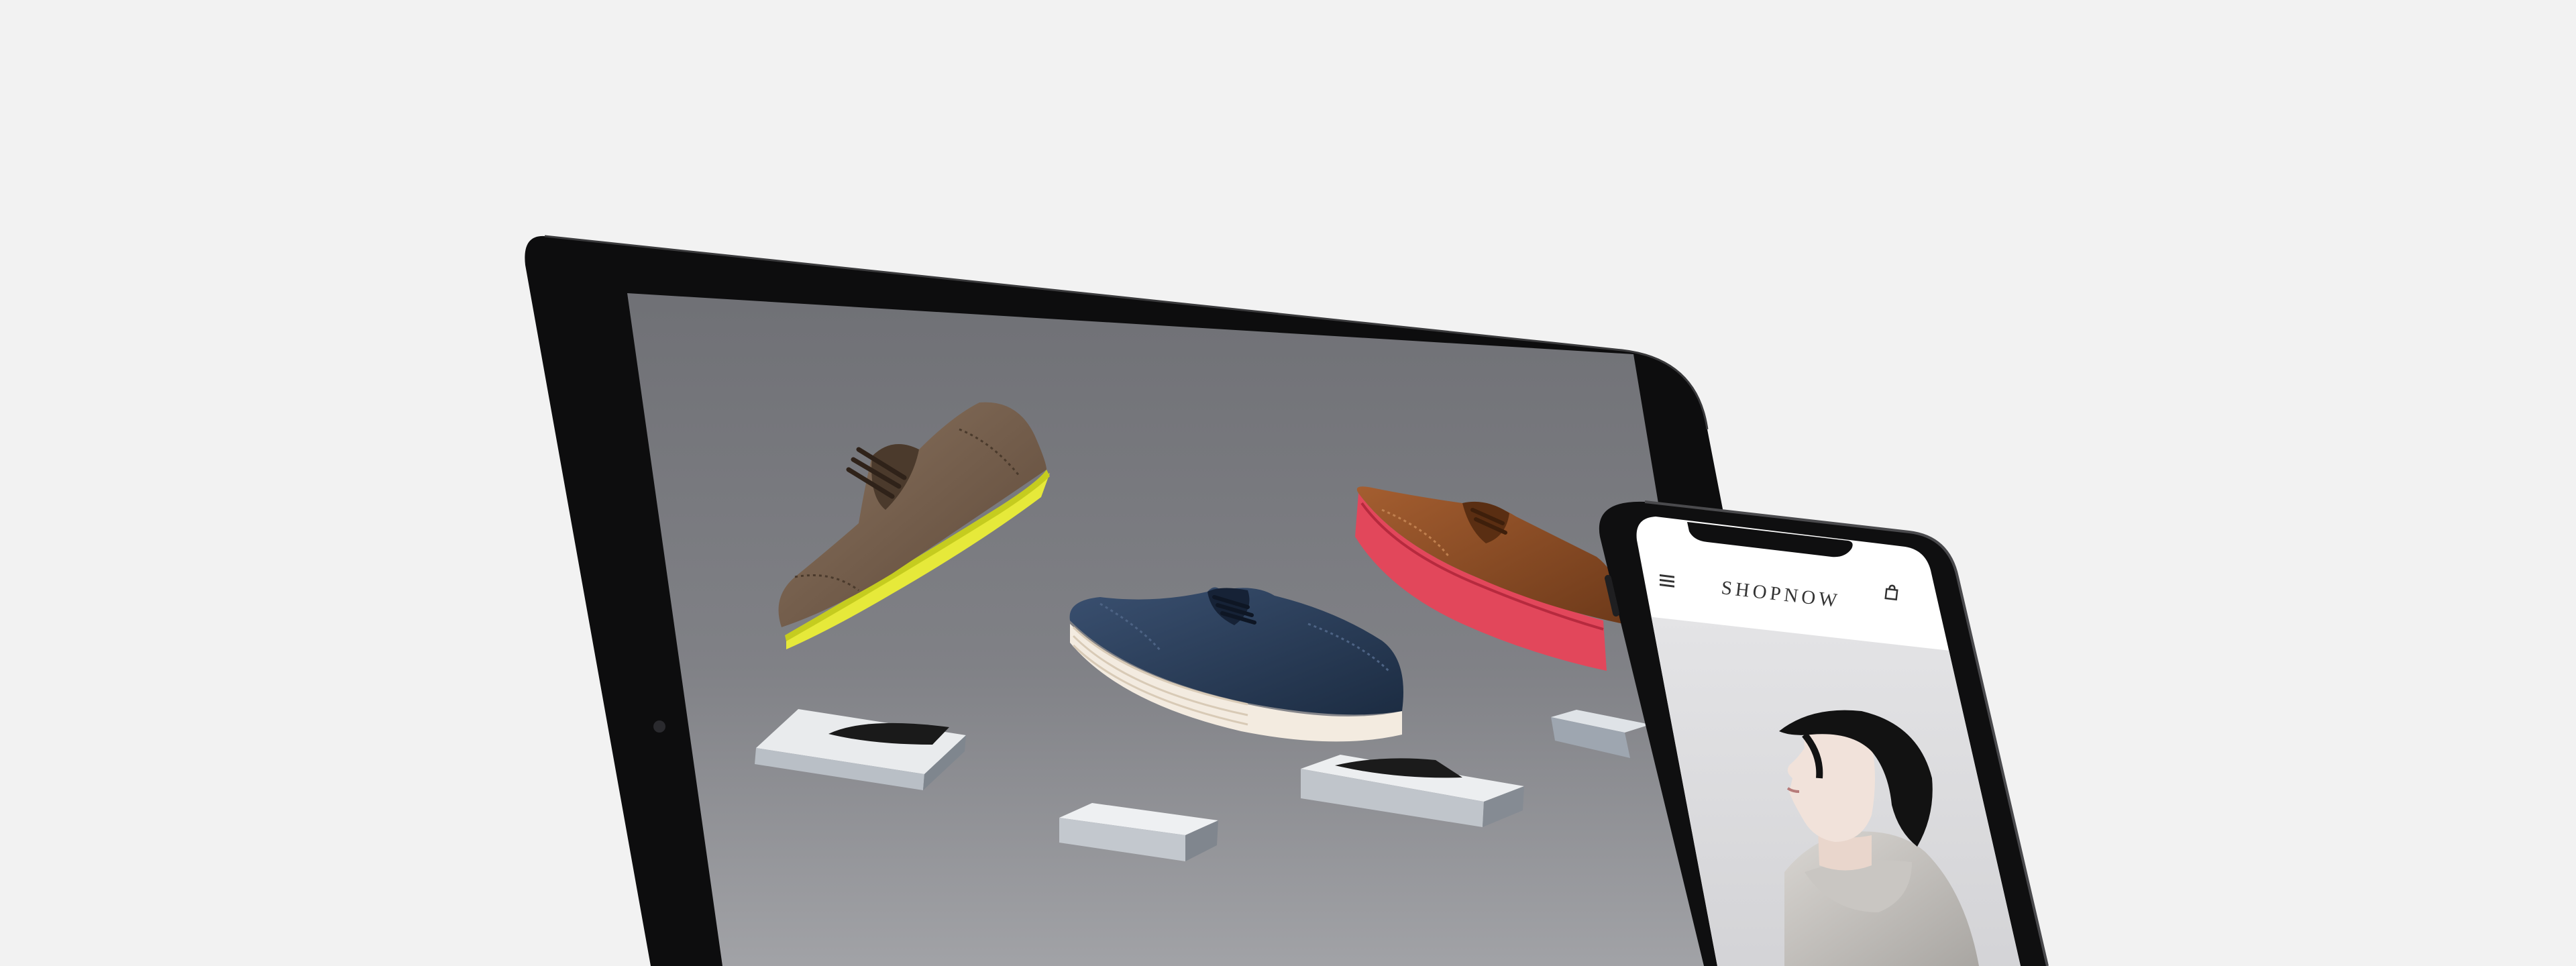 This screenshot has height=966, width=2576. I want to click on hamburger-menu-icon, so click(1667, 581).